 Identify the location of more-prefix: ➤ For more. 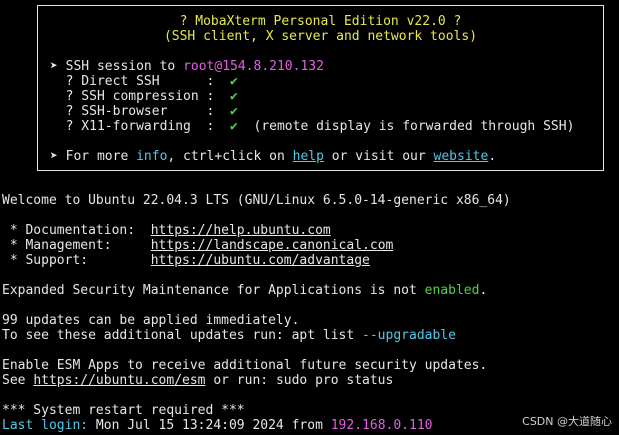
(93, 156).